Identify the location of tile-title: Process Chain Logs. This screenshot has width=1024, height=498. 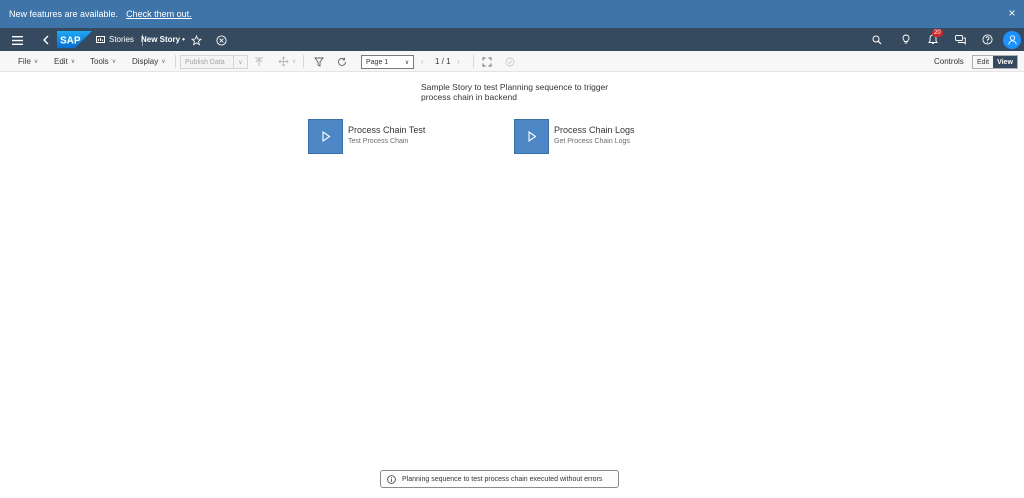
(594, 130).